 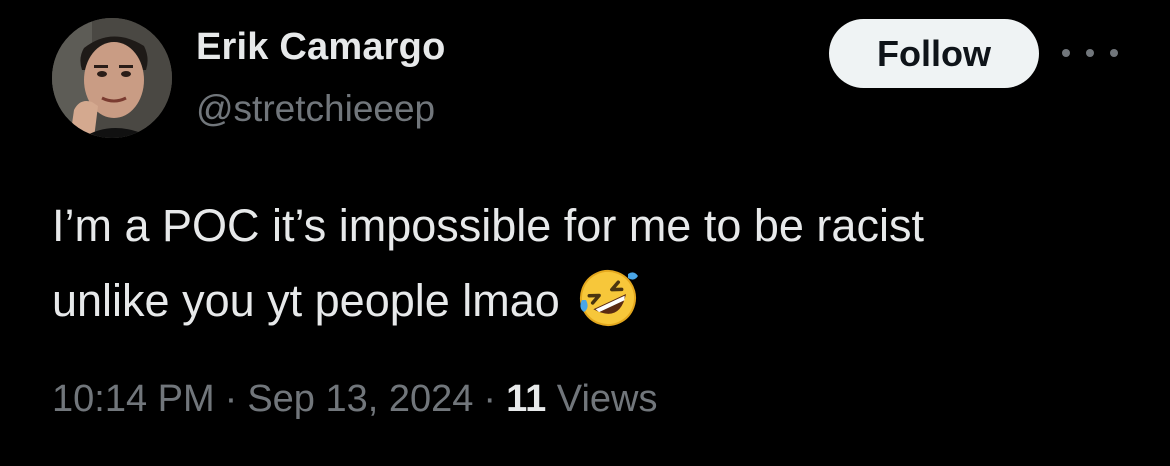 I want to click on avatar-photo-icon, so click(x=112, y=78).